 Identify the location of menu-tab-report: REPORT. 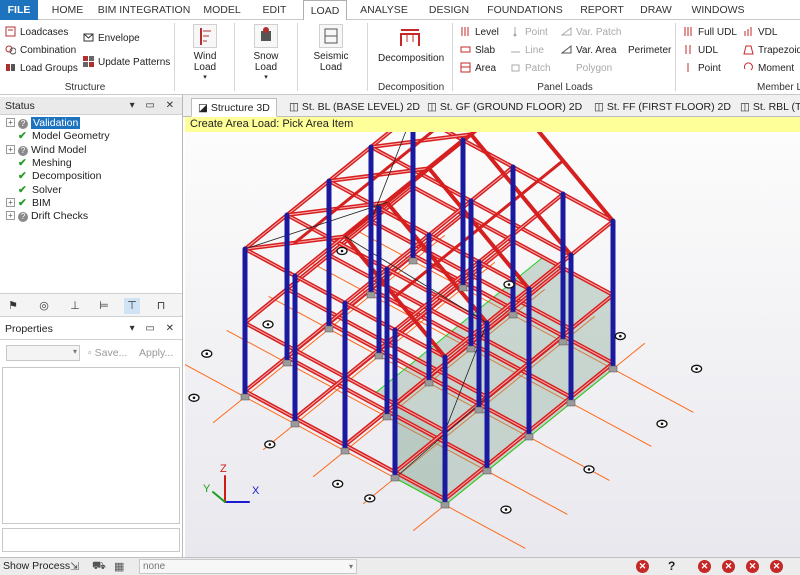
(602, 10).